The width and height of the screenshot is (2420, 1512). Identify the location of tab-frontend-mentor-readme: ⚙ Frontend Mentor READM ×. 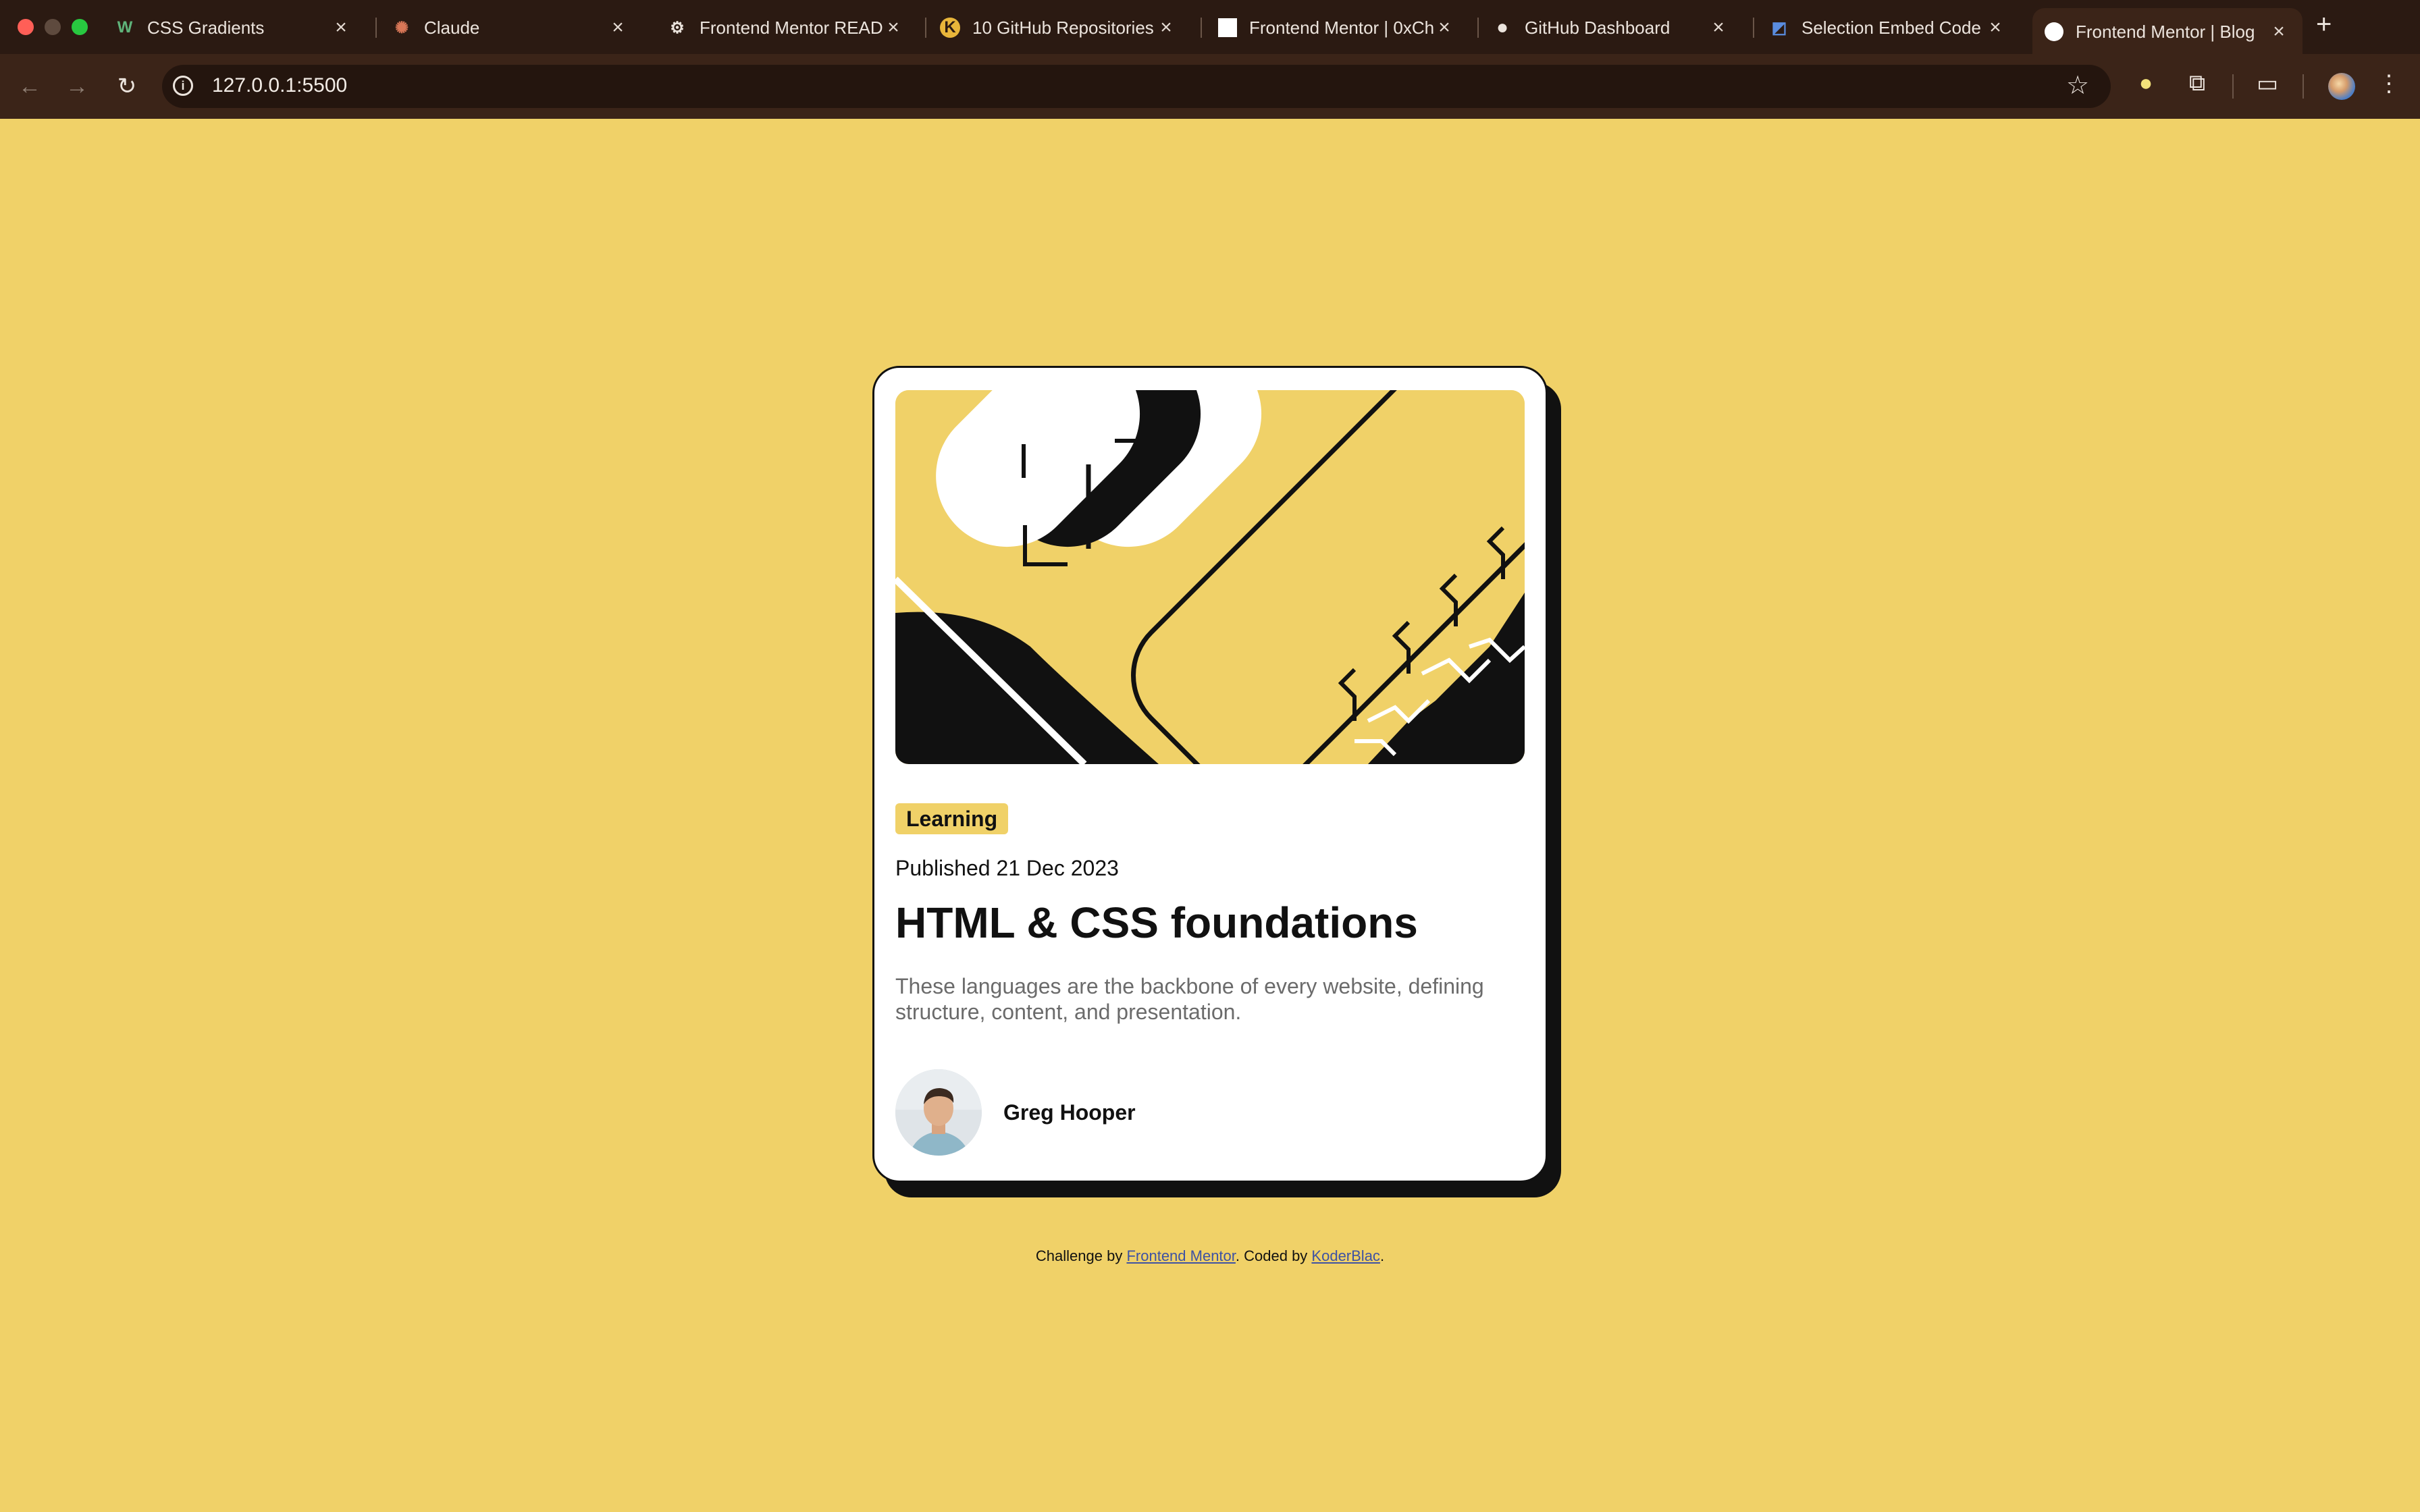
(792, 27).